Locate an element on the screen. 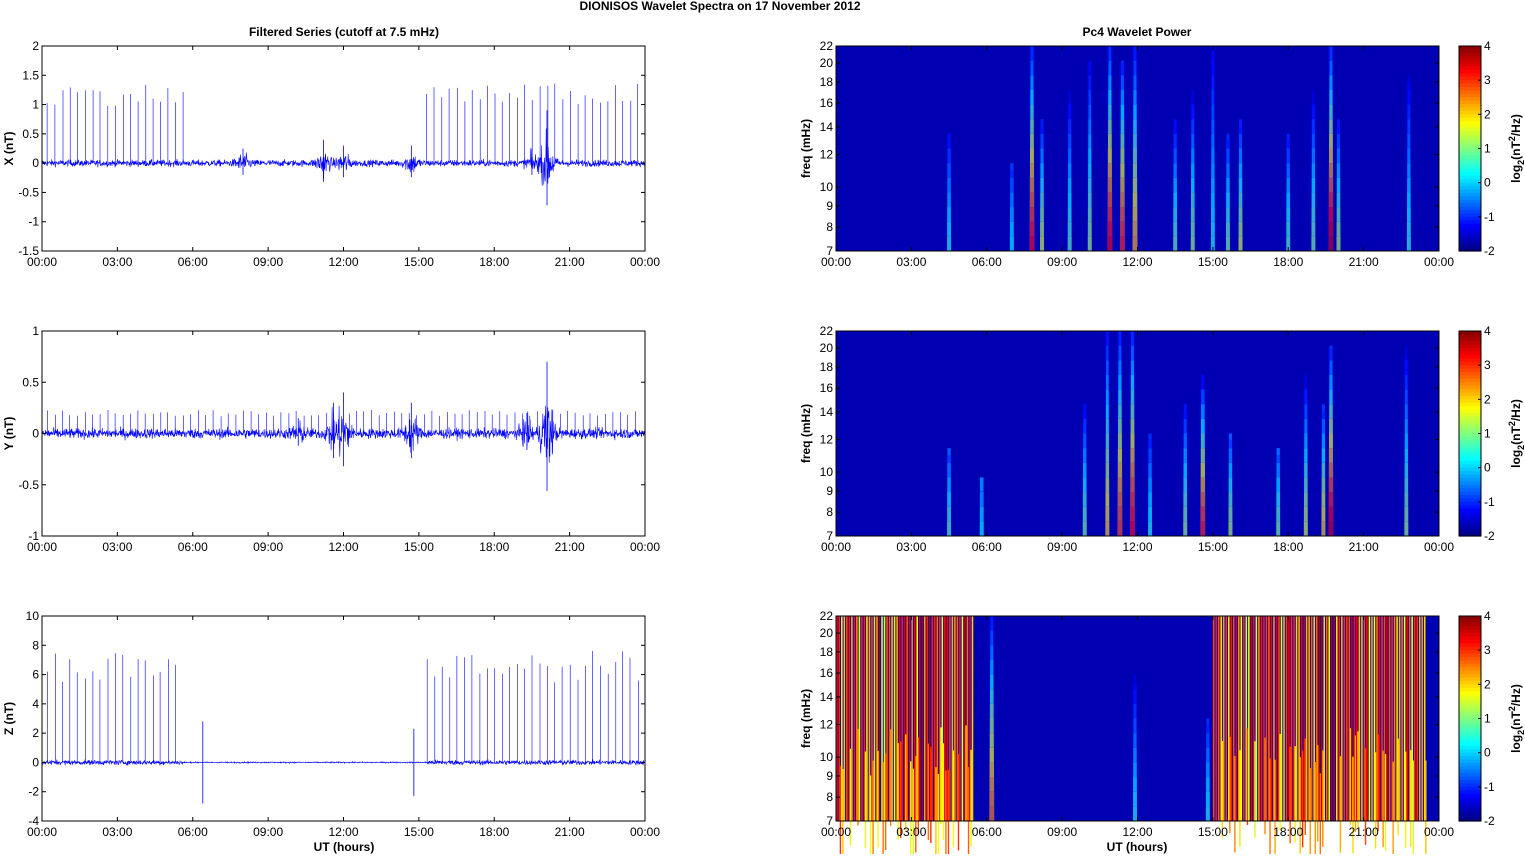 The image size is (1525, 859). y-tick-label: 16 is located at coordinates (827, 103).